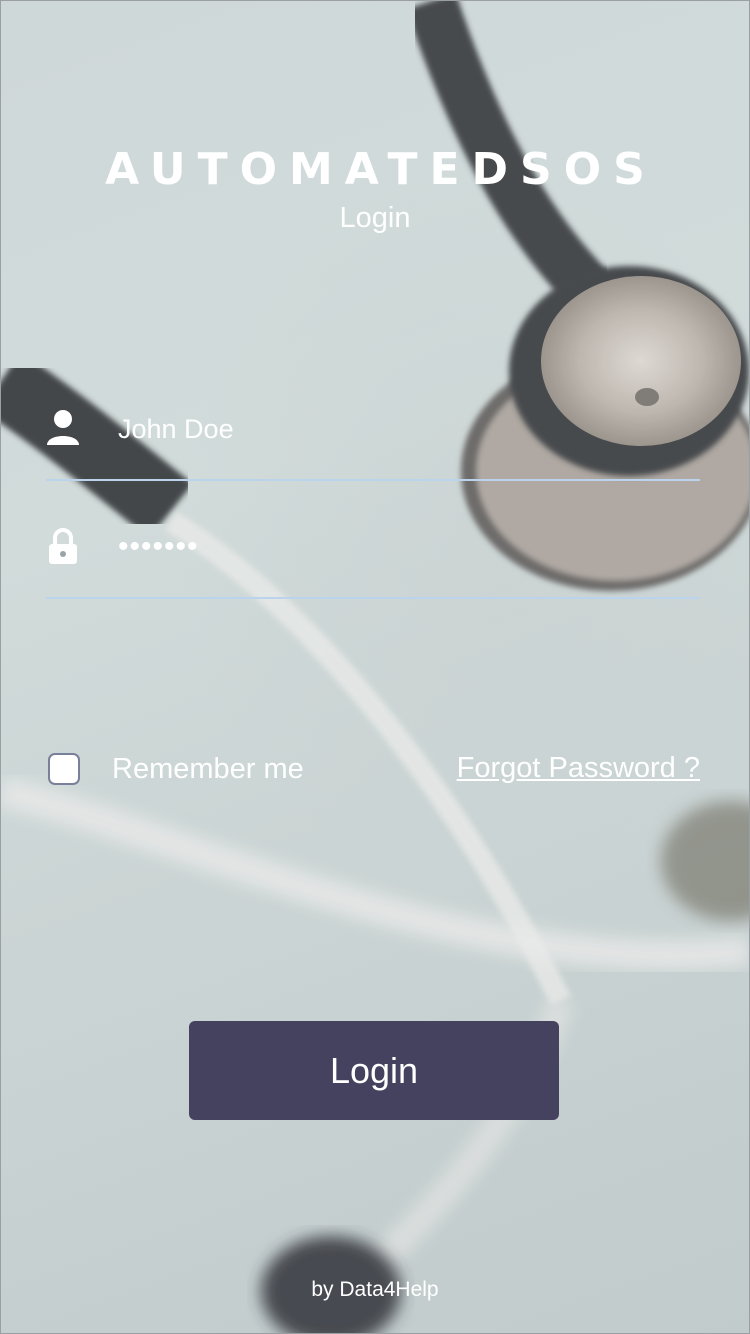 The image size is (750, 1334). I want to click on user-icon, so click(63, 427).